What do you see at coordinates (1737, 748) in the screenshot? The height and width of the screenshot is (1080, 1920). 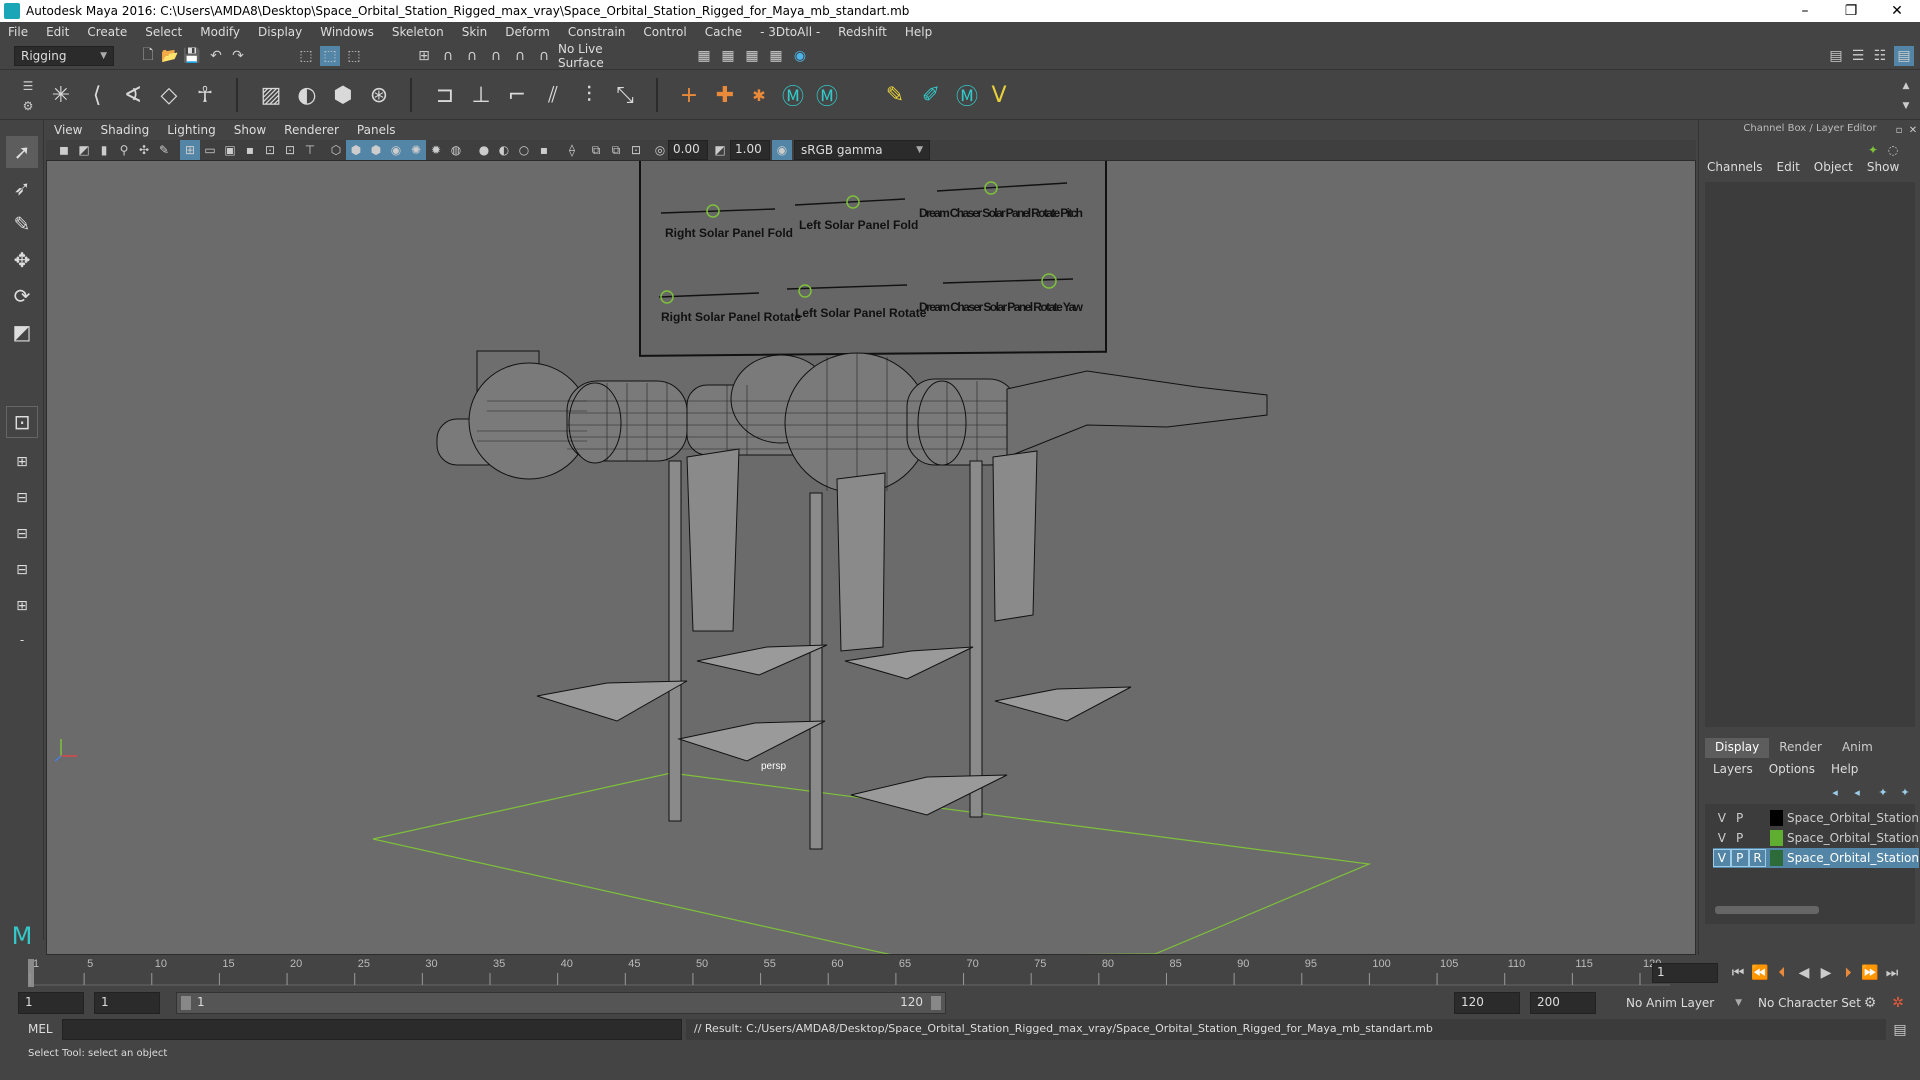 I see `tab-display: Display` at bounding box center [1737, 748].